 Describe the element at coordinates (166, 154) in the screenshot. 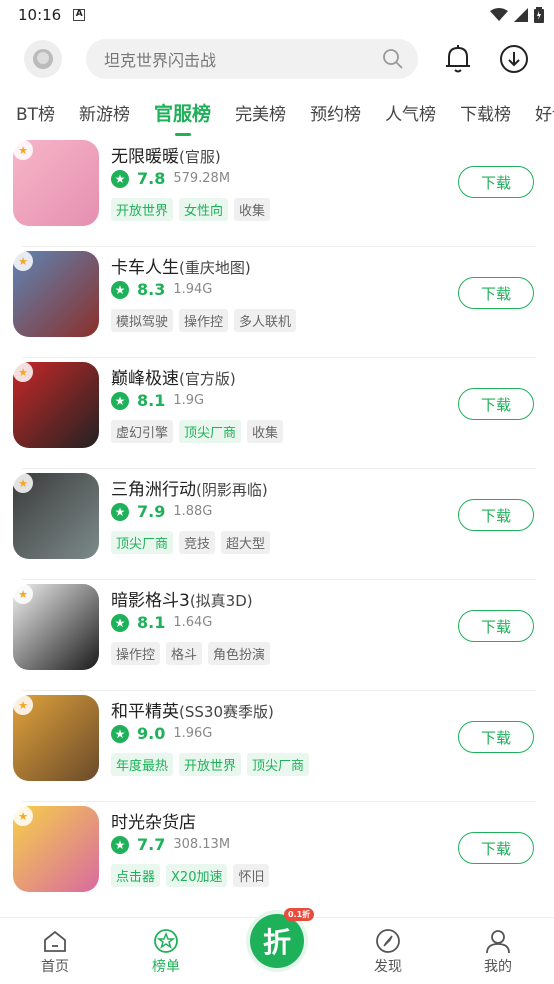

I see `game-title: 无限暖暖(官服)` at that location.